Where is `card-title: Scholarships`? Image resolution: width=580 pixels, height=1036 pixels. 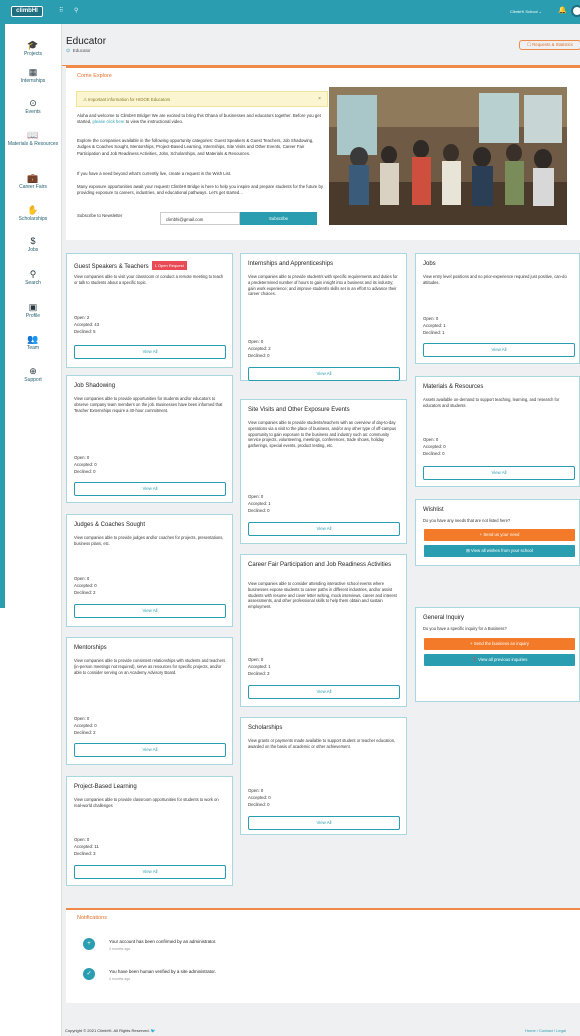
card-title: Scholarships is located at coordinates (265, 728).